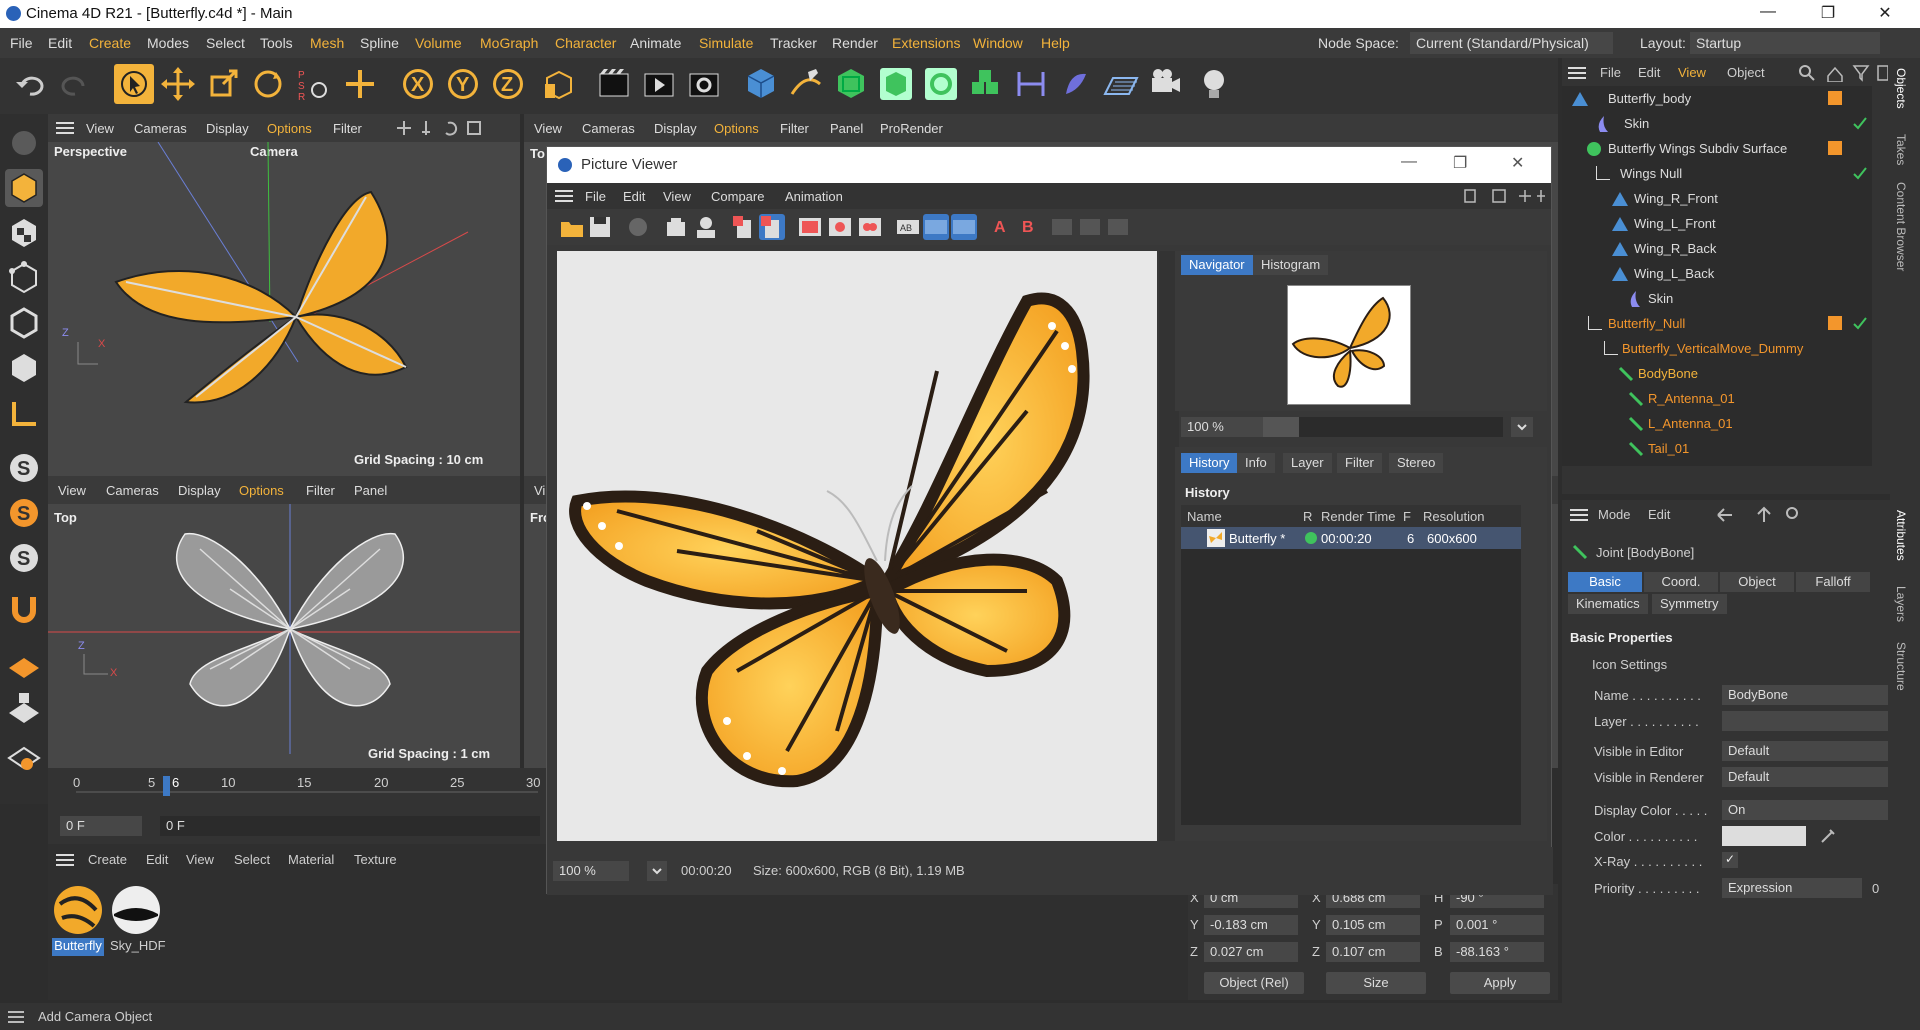  Describe the element at coordinates (1407, 516) in the screenshot. I see `column-header: F` at that location.